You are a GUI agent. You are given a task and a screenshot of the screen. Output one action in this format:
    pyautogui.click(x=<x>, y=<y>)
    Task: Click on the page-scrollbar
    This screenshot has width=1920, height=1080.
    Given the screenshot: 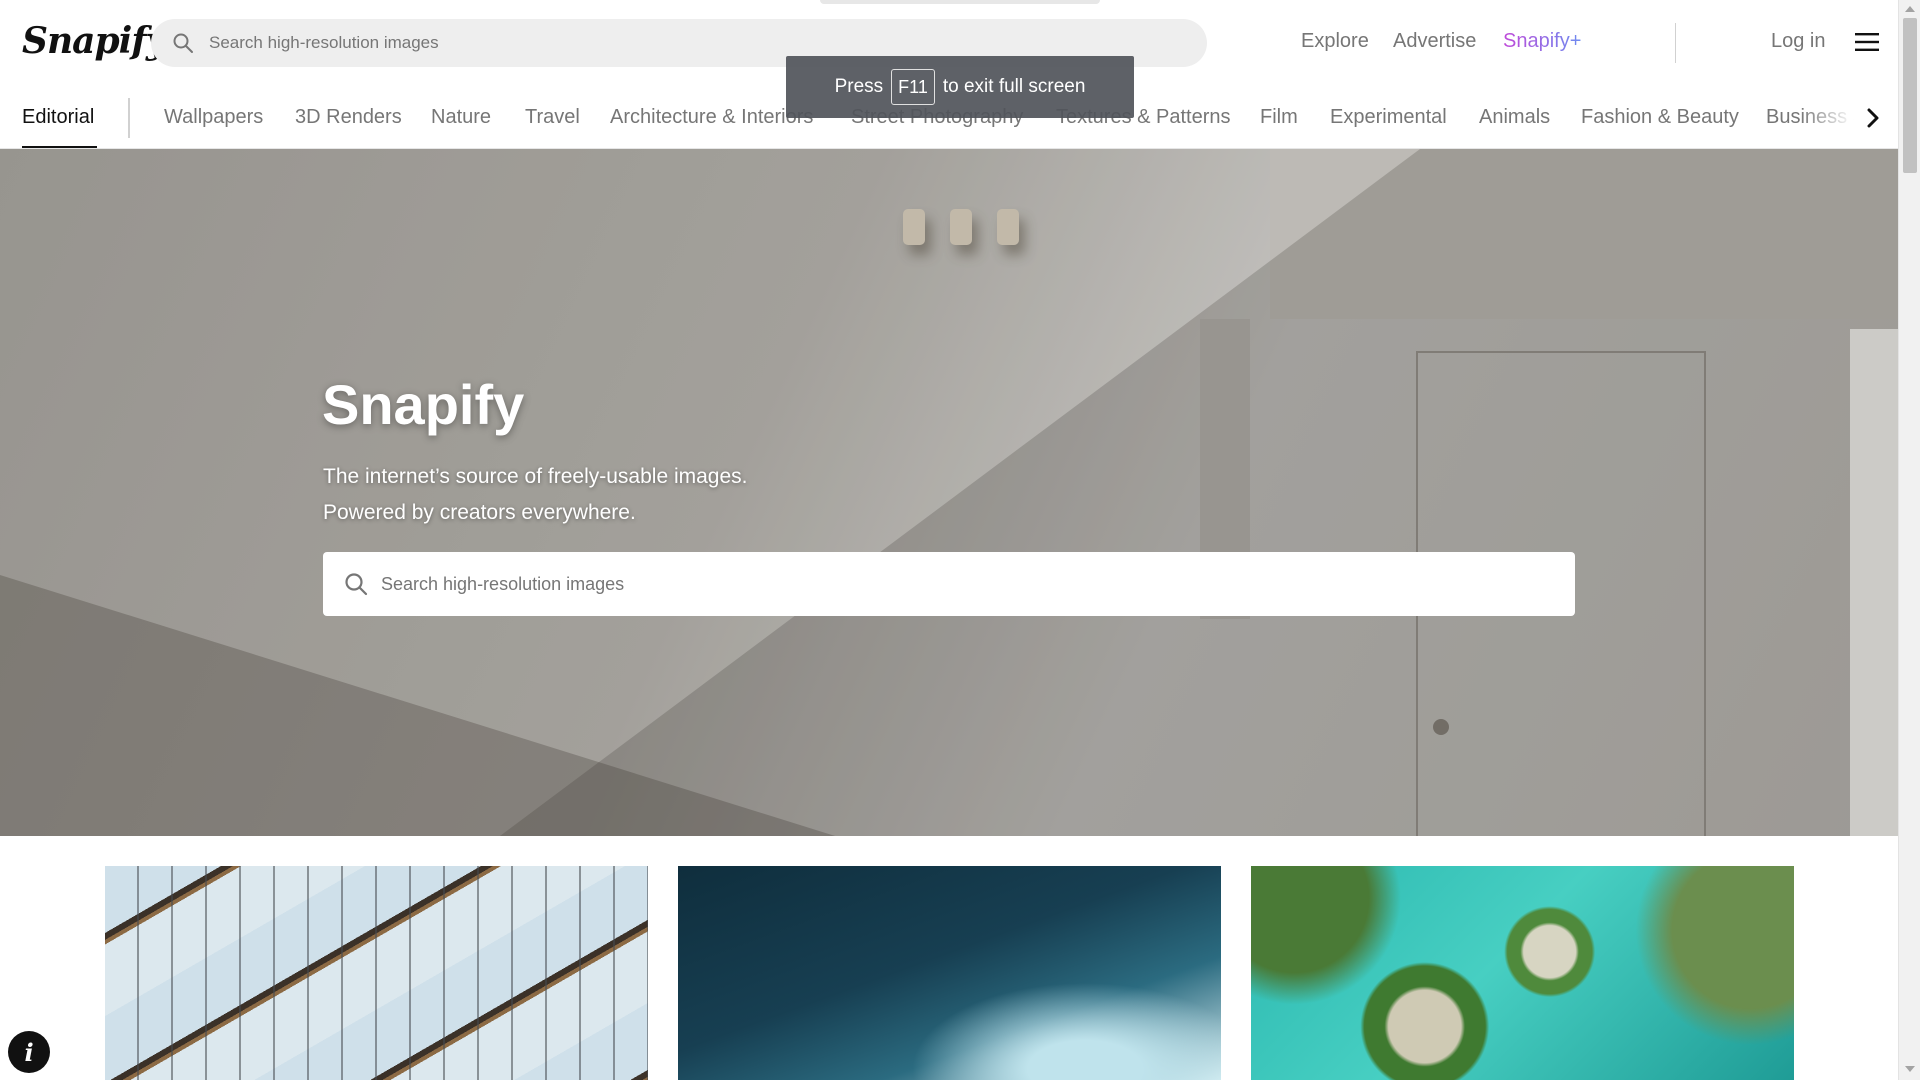 What is the action you would take?
    pyautogui.click(x=1909, y=540)
    